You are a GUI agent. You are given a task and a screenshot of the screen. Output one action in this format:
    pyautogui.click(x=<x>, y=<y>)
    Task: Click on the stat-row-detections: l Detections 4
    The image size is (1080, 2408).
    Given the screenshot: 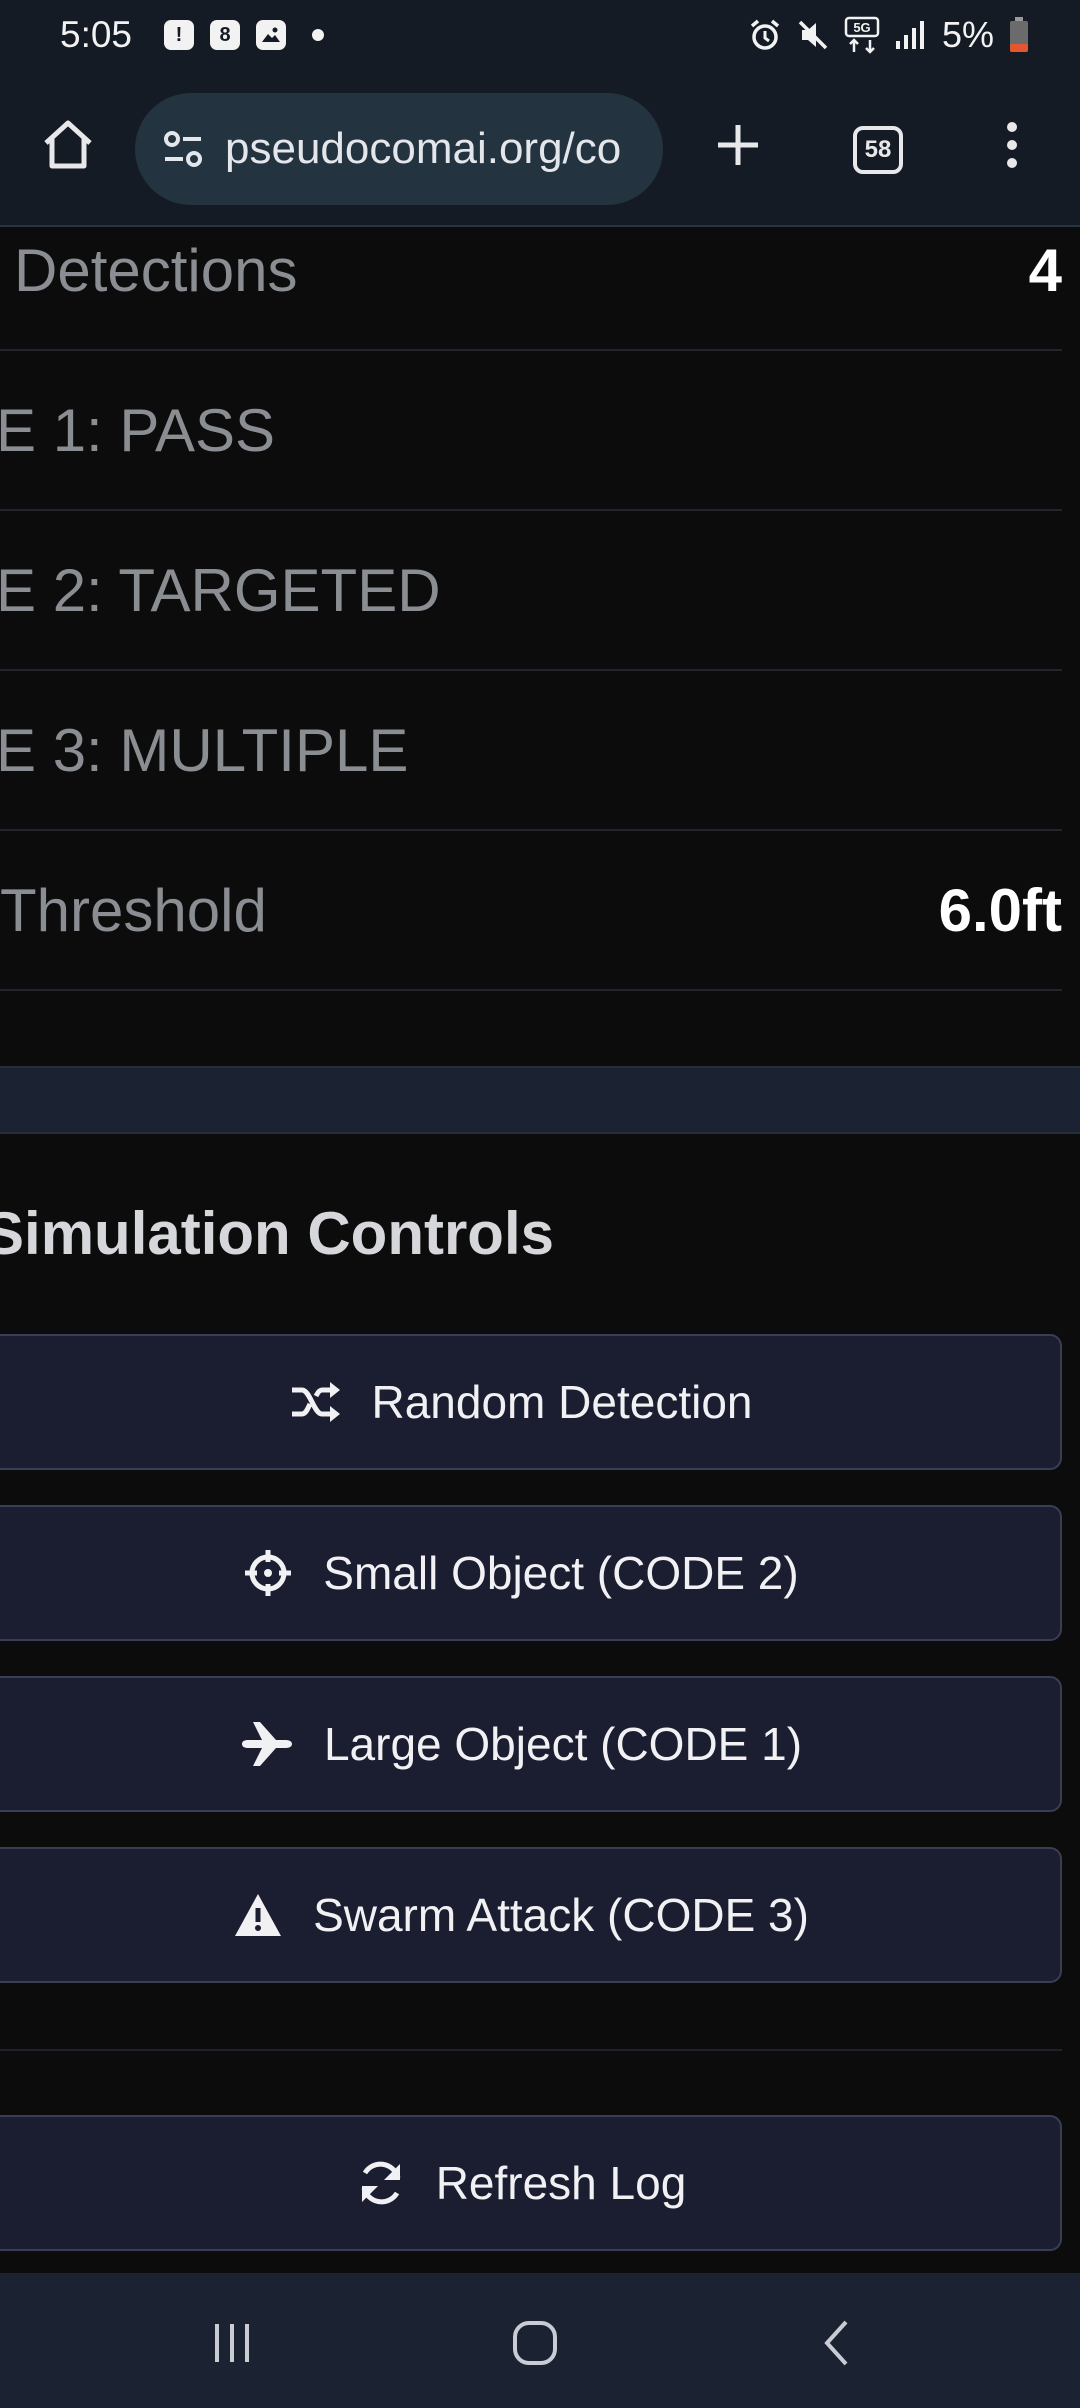 What is the action you would take?
    pyautogui.click(x=531, y=290)
    